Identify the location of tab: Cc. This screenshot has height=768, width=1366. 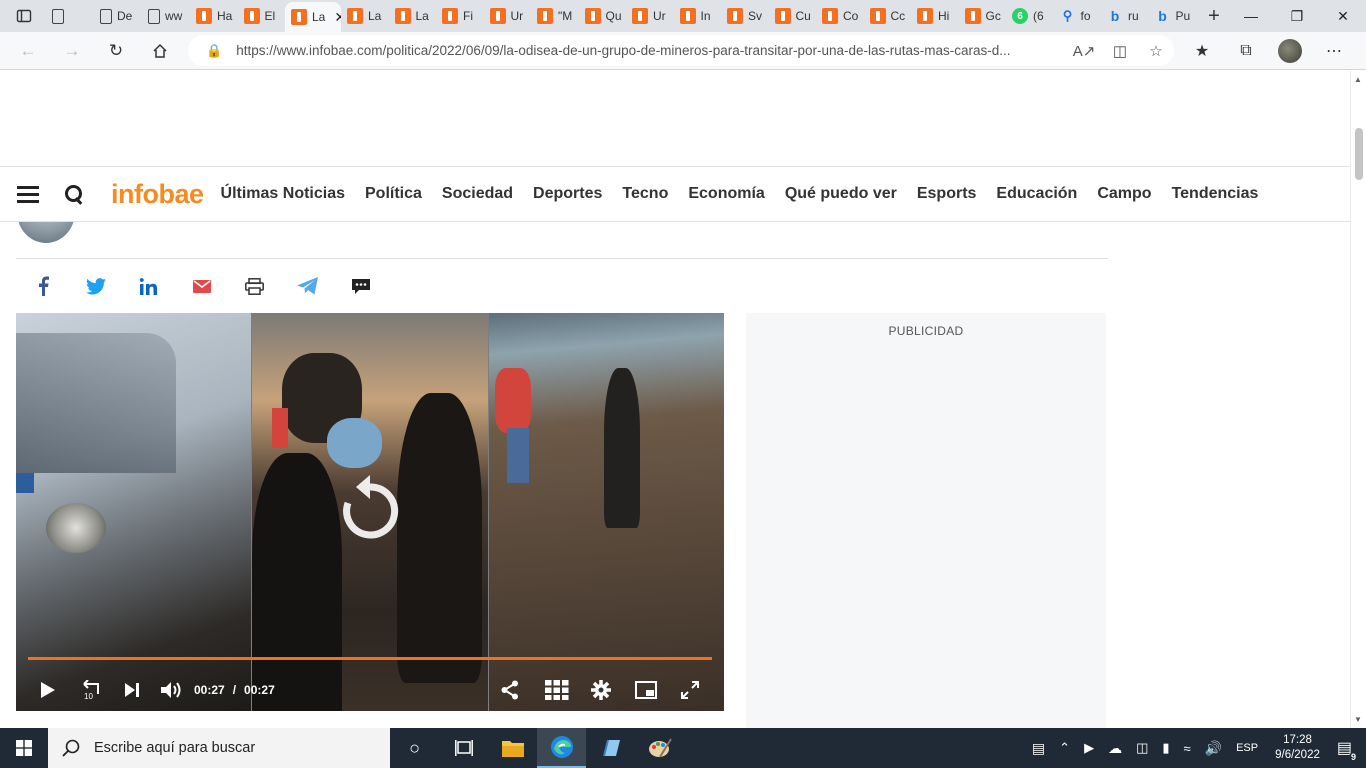
(888, 16).